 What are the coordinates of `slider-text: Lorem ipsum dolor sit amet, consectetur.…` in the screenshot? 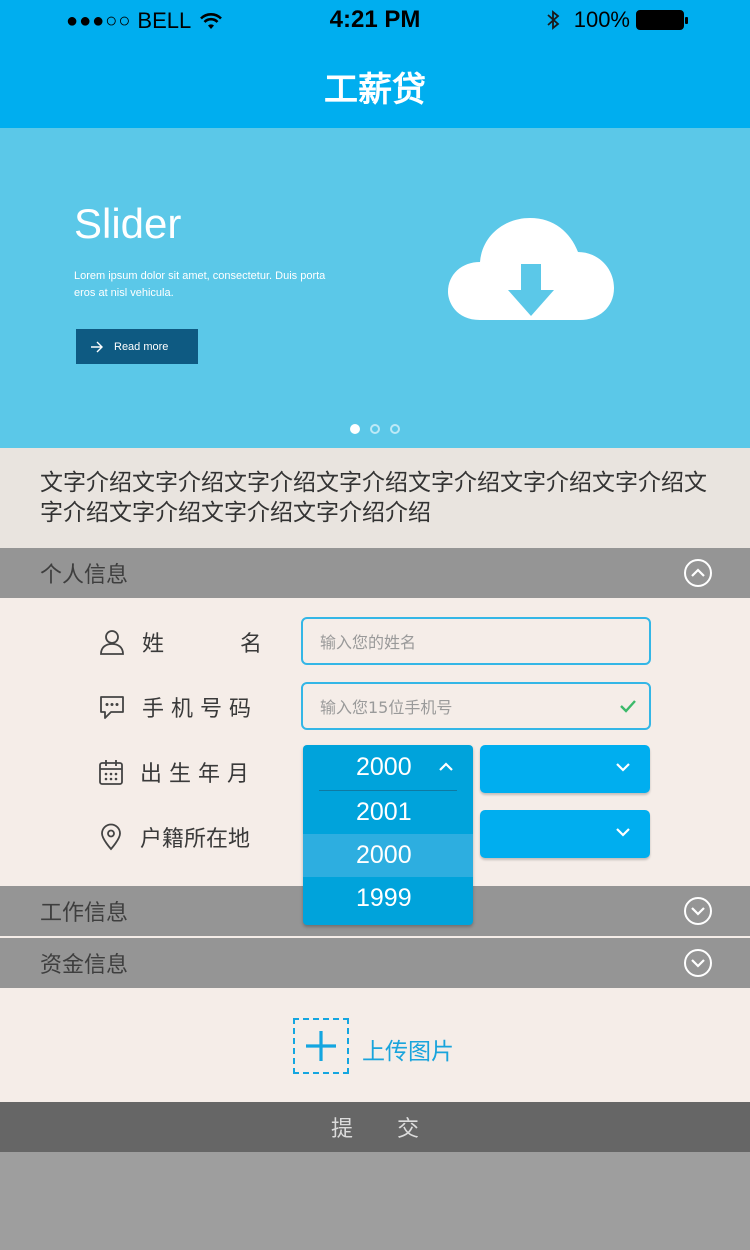 It's located at (200, 284).